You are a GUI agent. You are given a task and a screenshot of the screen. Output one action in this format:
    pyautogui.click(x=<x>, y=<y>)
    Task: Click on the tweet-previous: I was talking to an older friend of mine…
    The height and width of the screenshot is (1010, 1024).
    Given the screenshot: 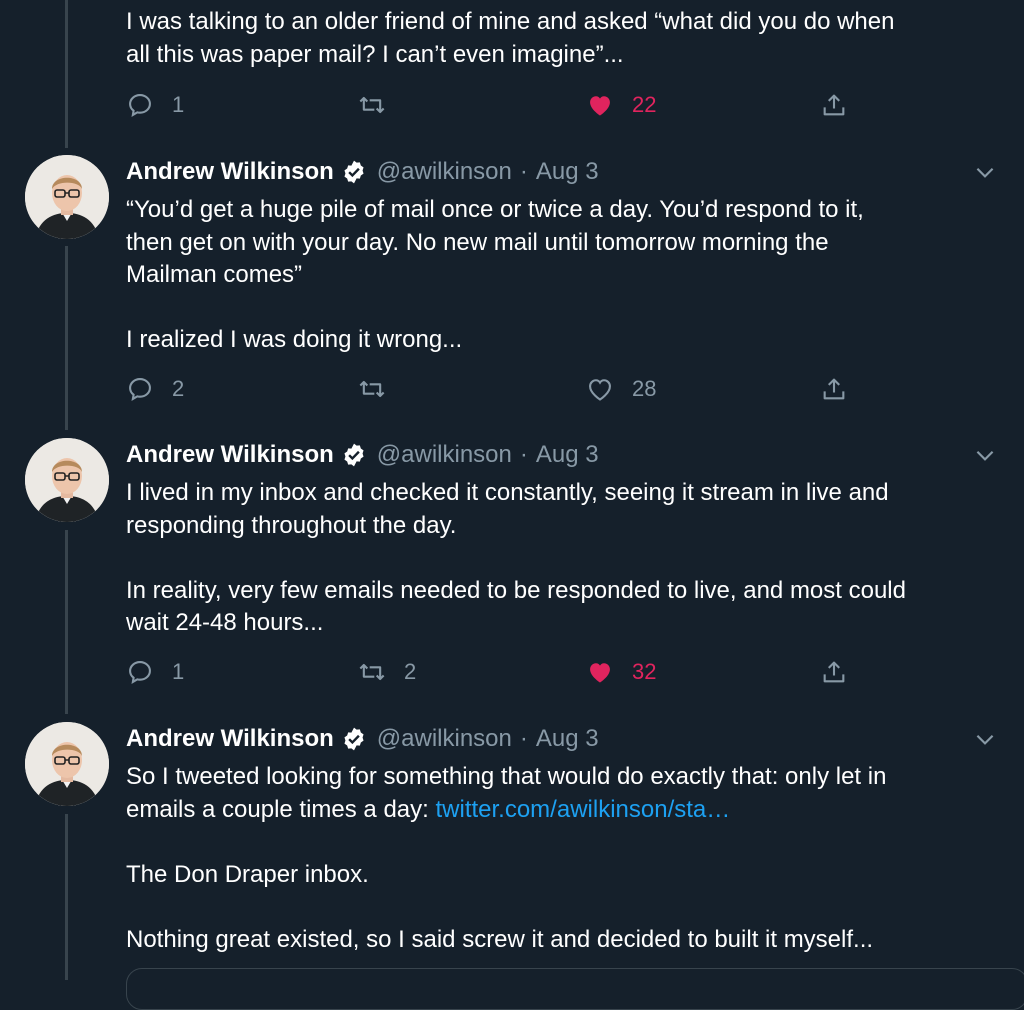 What is the action you would take?
    pyautogui.click(x=512, y=65)
    